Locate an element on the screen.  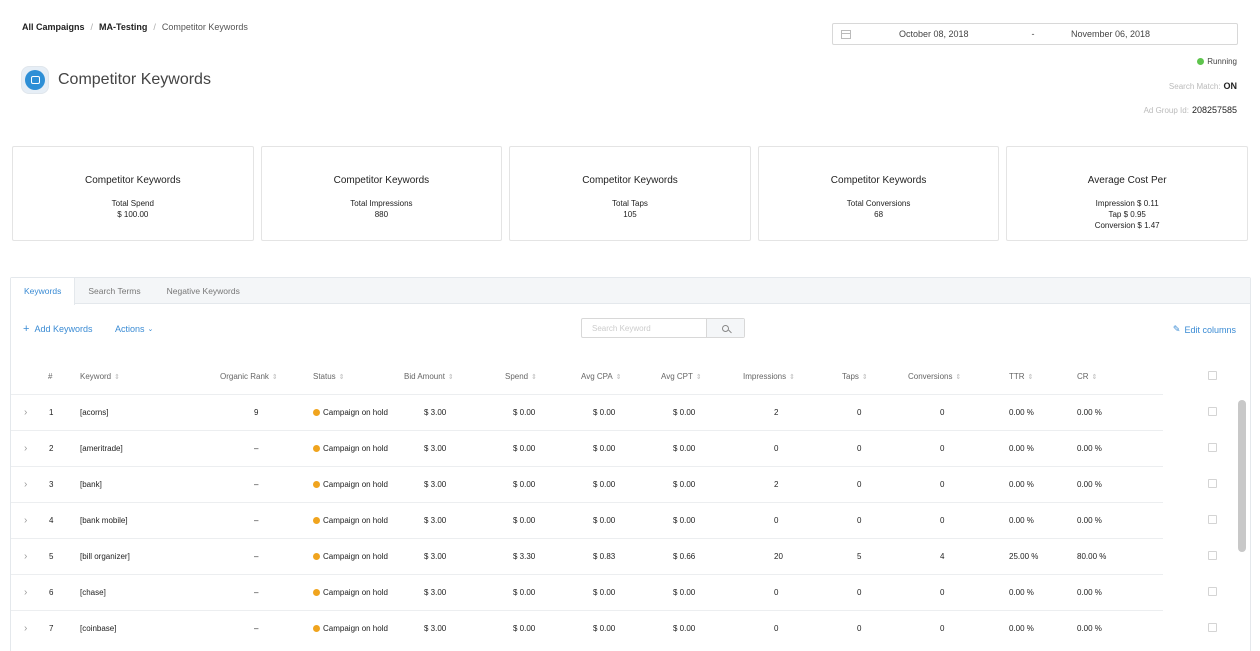
cell-keyword: [bill organizer] is located at coordinates (105, 556).